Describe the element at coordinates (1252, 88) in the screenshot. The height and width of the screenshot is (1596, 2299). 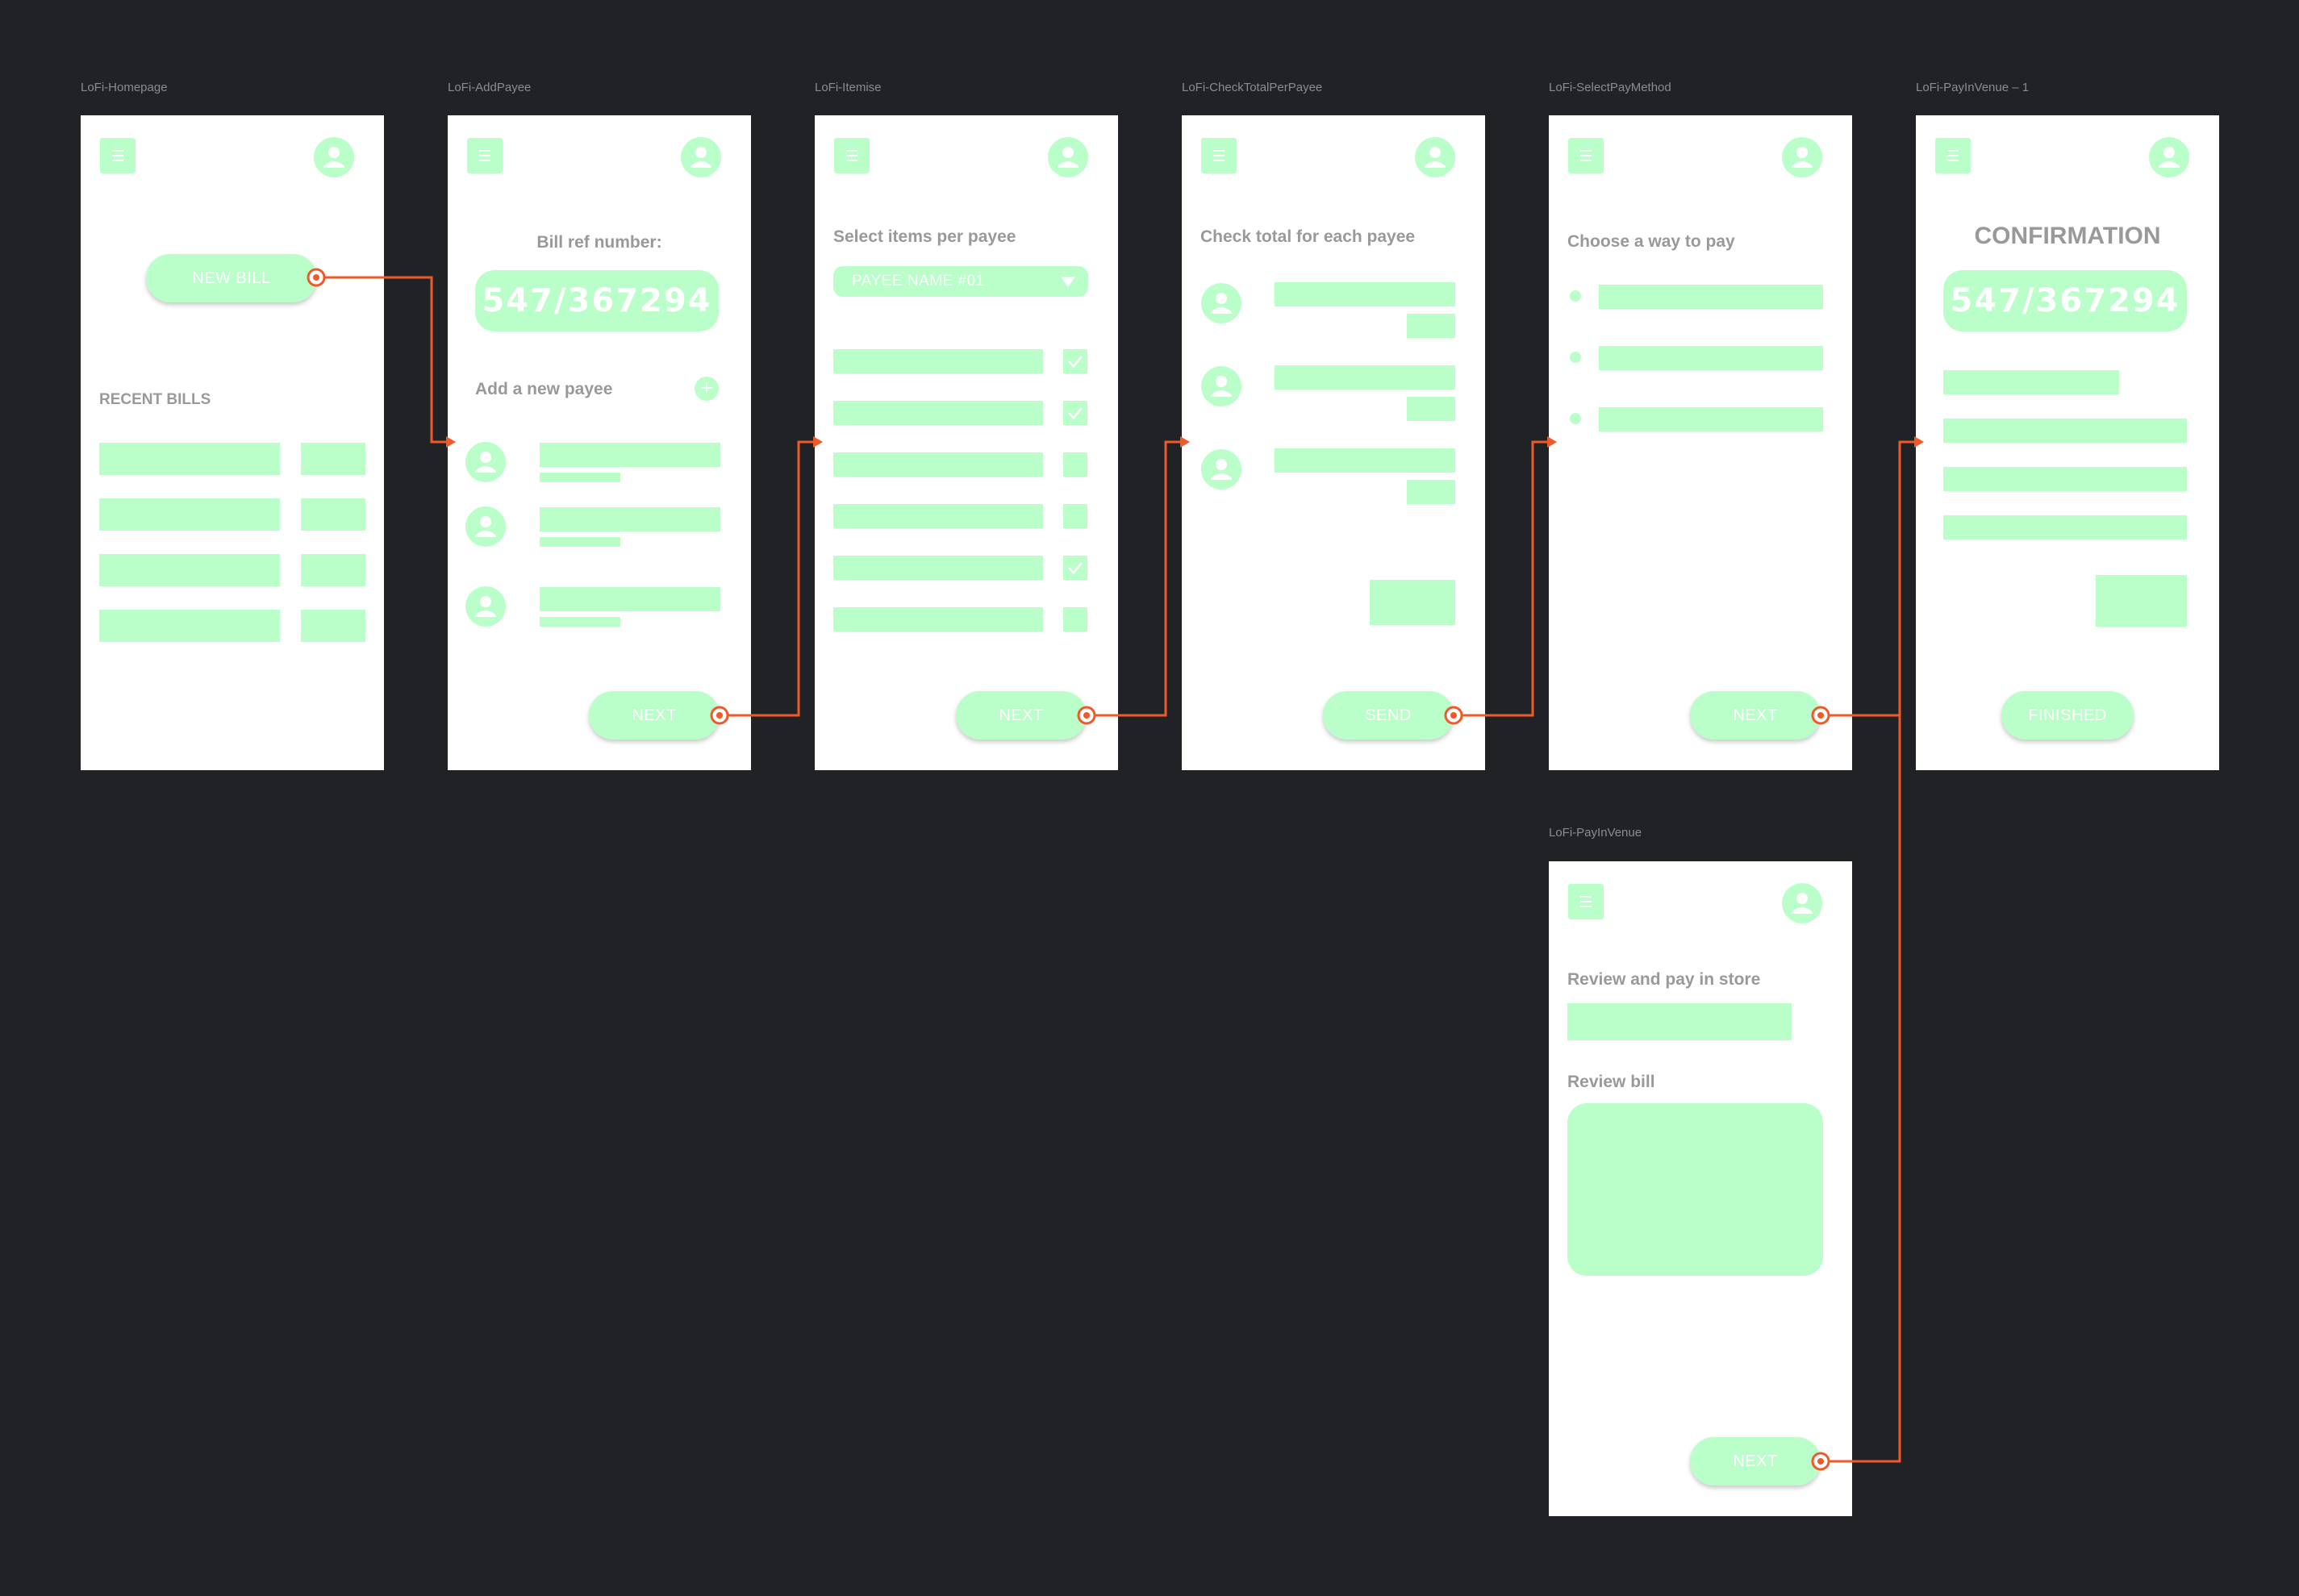
I see `artboard-label-check-total: LoFi-CheckTotalPerPayee` at that location.